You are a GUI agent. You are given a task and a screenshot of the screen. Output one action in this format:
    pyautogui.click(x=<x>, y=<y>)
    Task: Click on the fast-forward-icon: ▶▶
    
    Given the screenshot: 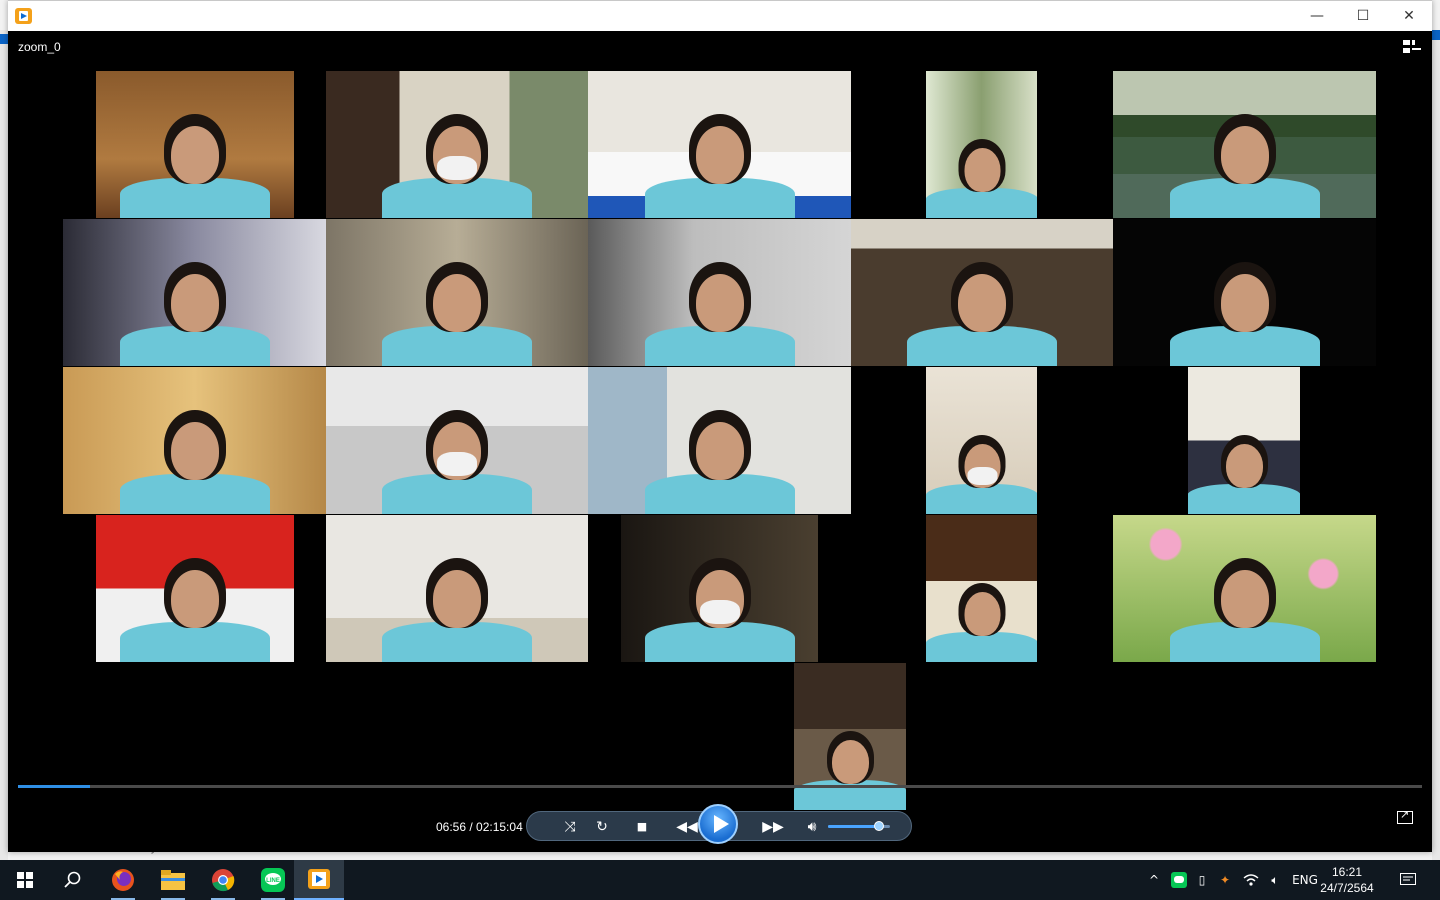 What is the action you would take?
    pyautogui.click(x=773, y=827)
    